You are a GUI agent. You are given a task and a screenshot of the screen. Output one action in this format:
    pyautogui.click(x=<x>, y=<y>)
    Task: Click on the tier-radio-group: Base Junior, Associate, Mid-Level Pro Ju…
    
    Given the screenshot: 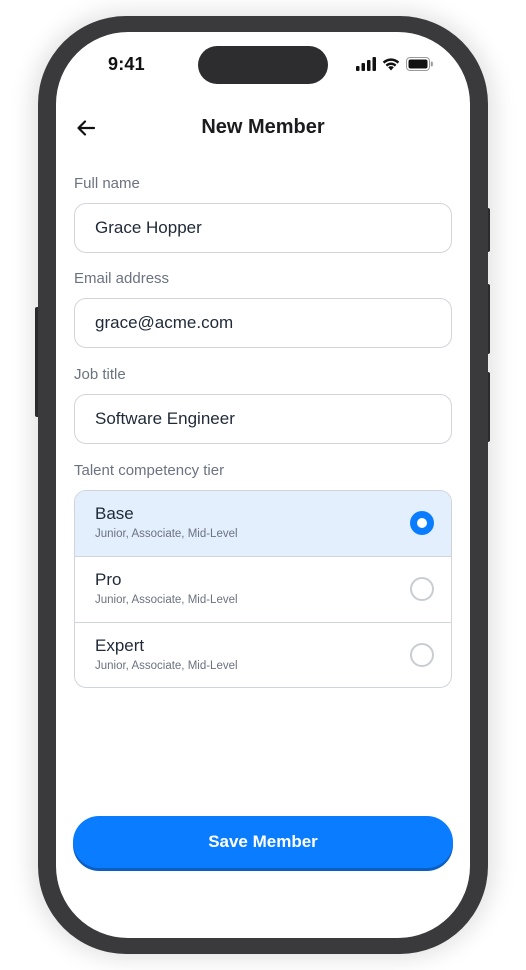 What is the action you would take?
    pyautogui.click(x=263, y=589)
    